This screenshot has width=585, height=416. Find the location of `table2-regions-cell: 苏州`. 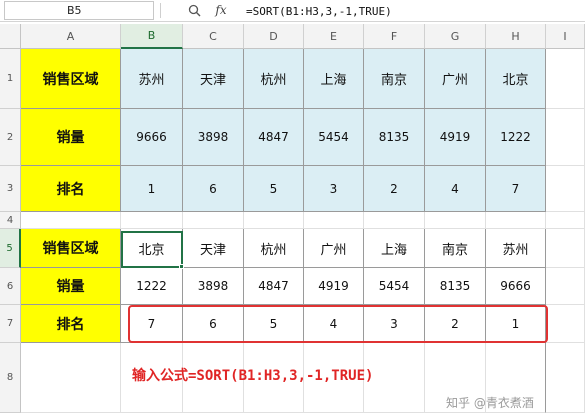

table2-regions-cell: 苏州 is located at coordinates (516, 248).